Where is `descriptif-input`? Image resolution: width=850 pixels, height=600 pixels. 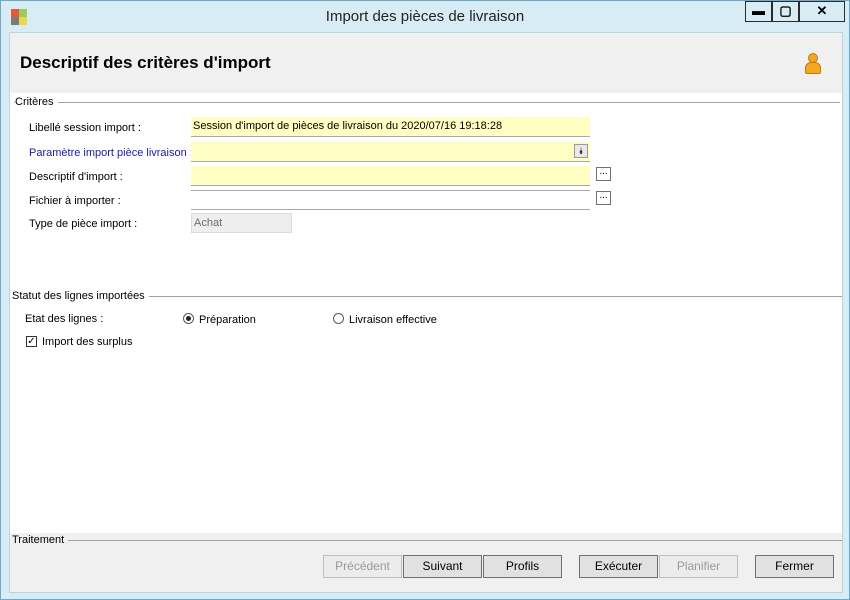
descriptif-input is located at coordinates (390, 176).